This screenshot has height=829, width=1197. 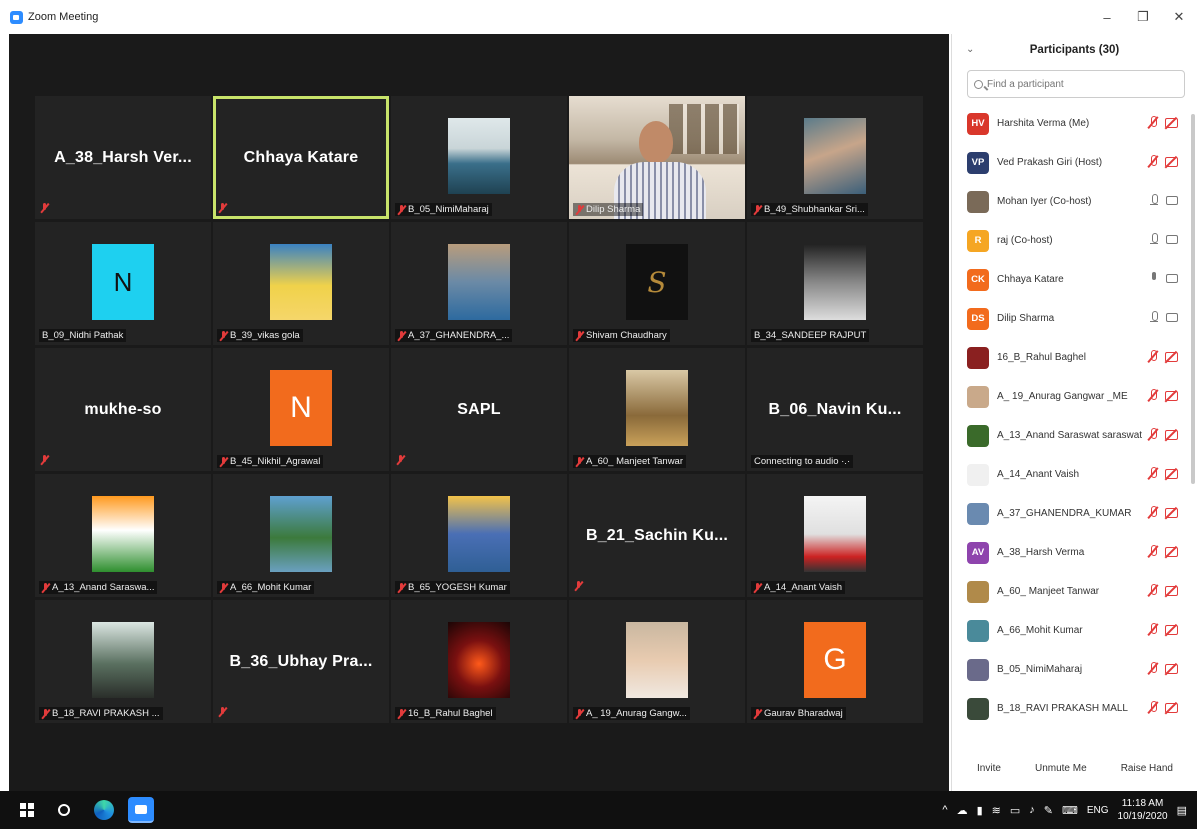 I want to click on participant-list-scrollbar, so click(x=1193, y=299).